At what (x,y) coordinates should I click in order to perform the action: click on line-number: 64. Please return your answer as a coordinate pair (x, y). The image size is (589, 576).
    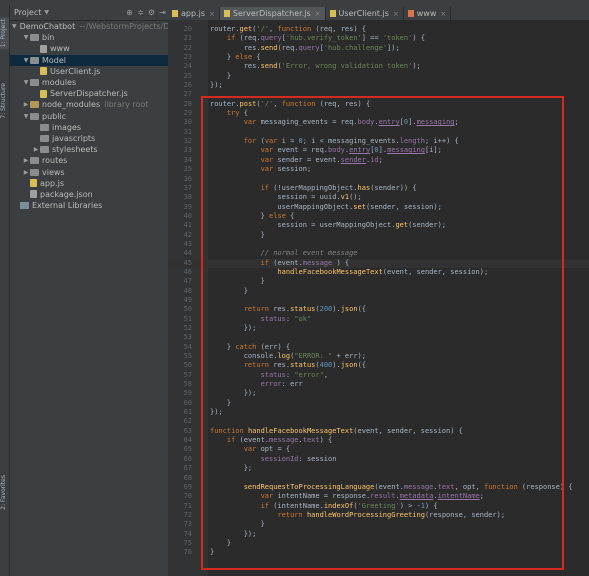
    Looking at the image, I should click on (187, 440).